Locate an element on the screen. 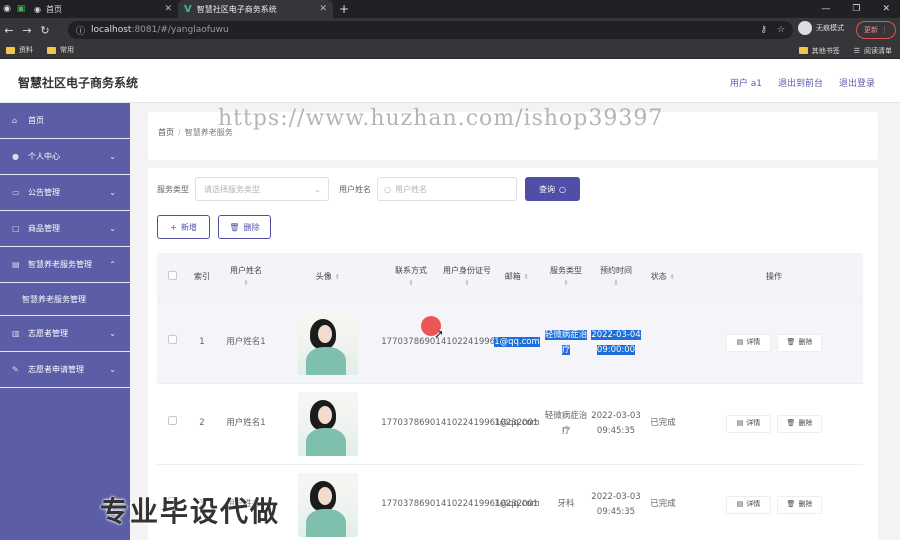 The image size is (900, 540). maximize-icon: ❐ is located at coordinates (856, 9).